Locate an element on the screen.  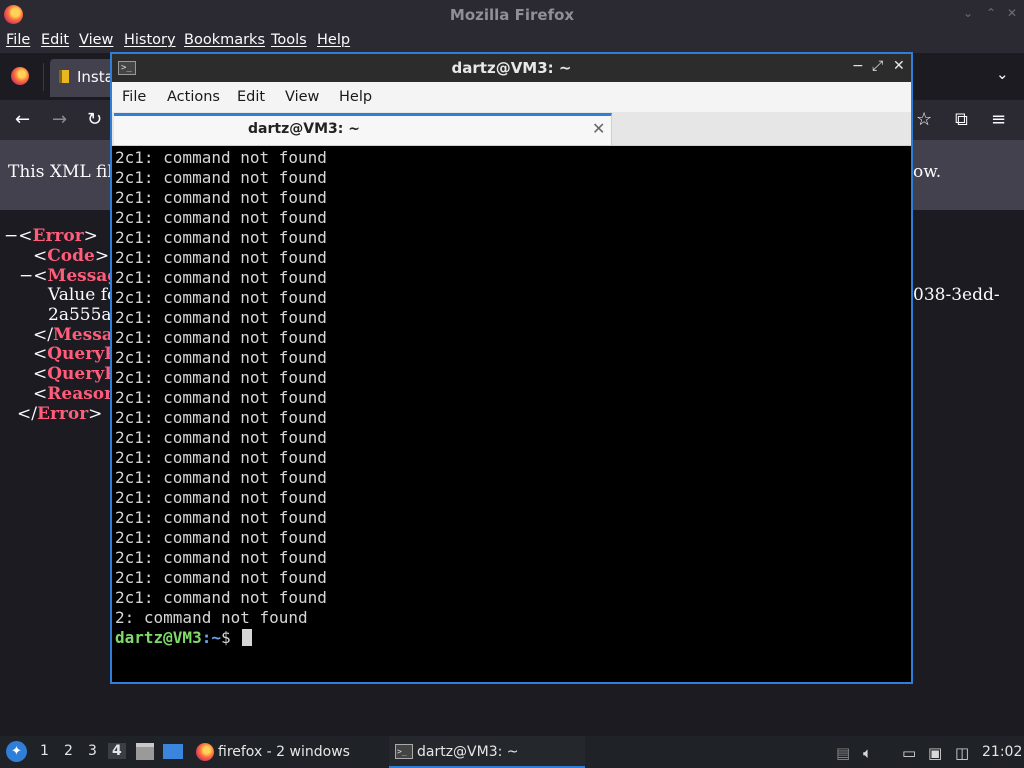
terminal-window-title: dartz@VM3: ~ is located at coordinates (511, 68).